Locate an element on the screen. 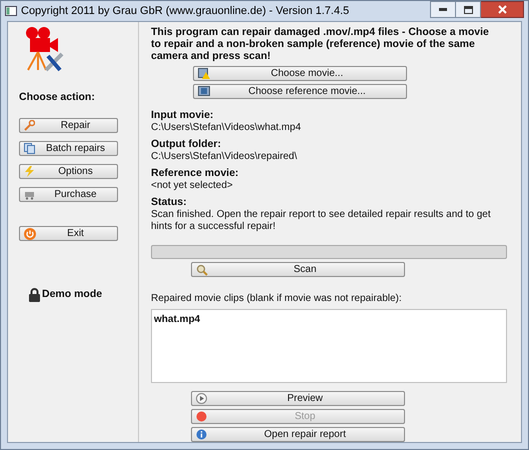  minimize-icon is located at coordinates (443, 9).